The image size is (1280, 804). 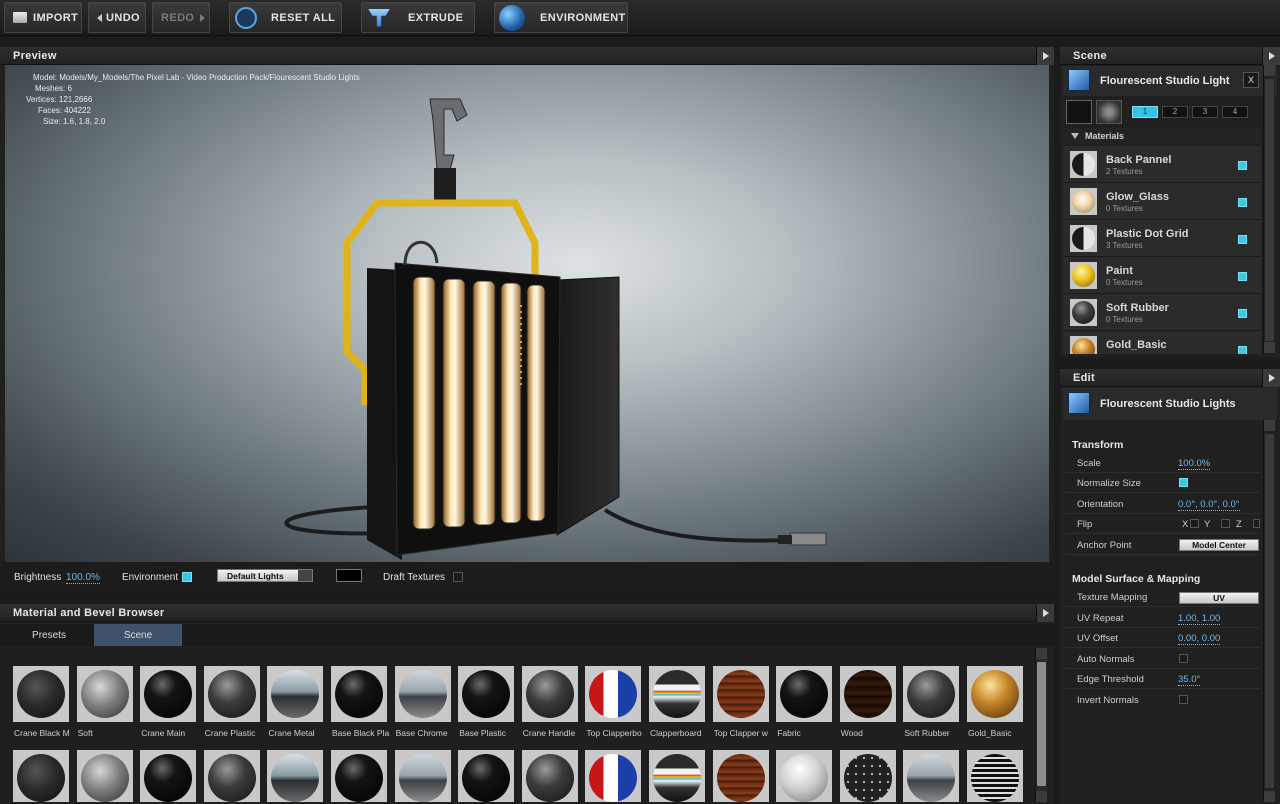 I want to click on lights-select: Default Lights, so click(x=265, y=575).